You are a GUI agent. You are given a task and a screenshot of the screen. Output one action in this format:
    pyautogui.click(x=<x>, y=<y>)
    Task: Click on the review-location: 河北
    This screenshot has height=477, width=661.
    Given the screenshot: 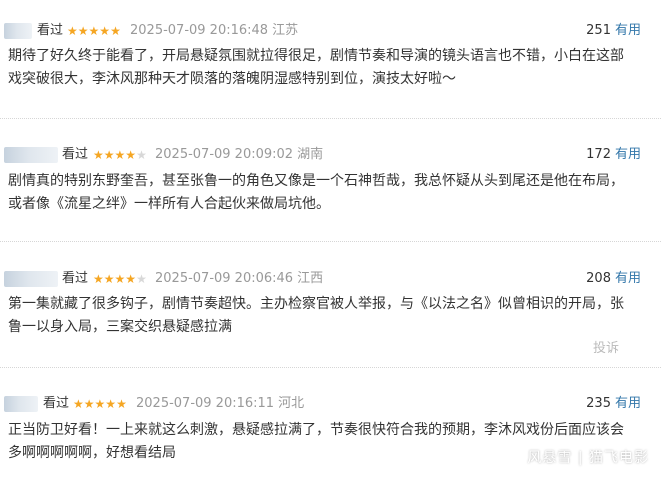 What is the action you would take?
    pyautogui.click(x=291, y=403)
    